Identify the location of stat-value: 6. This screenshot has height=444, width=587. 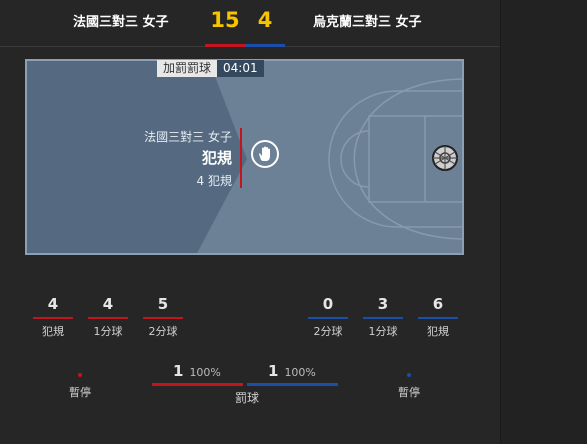
(438, 304).